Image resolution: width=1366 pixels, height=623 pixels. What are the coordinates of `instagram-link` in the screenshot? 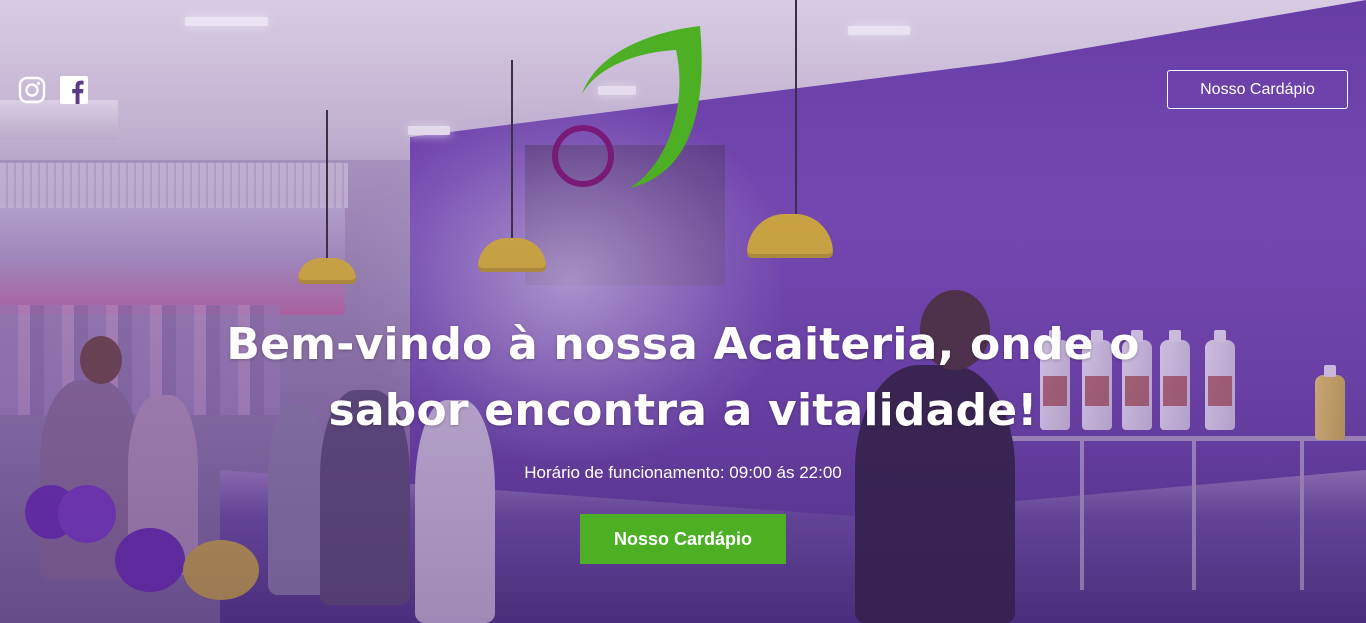 It's located at (32, 90).